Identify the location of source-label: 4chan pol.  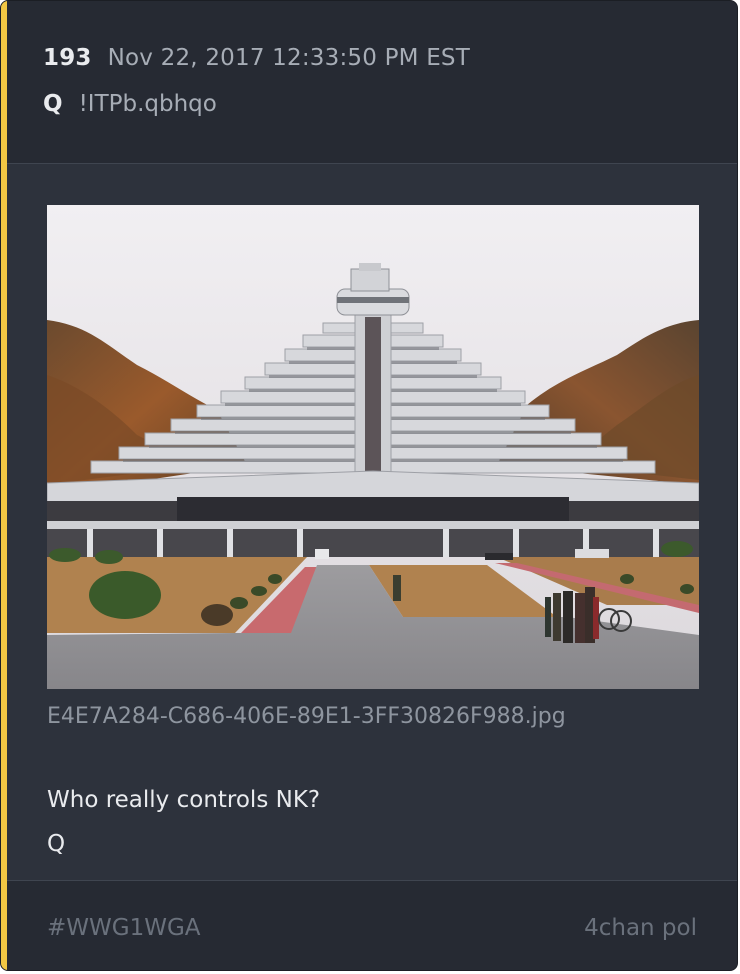
(640, 928).